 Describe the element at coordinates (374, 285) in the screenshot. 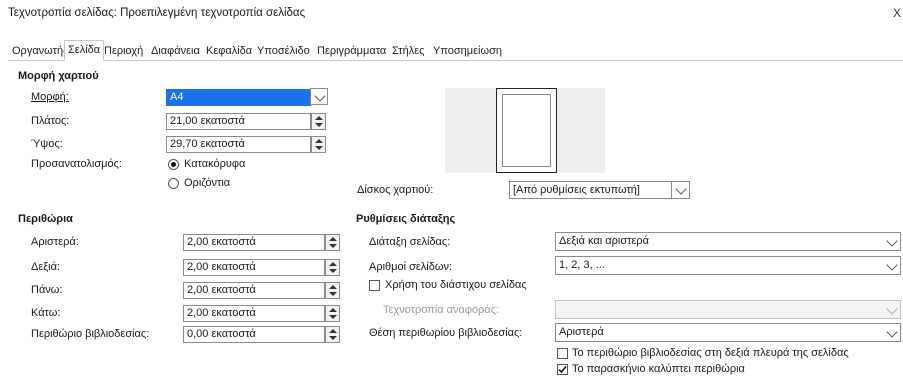

I see `register-true-checkbox` at that location.